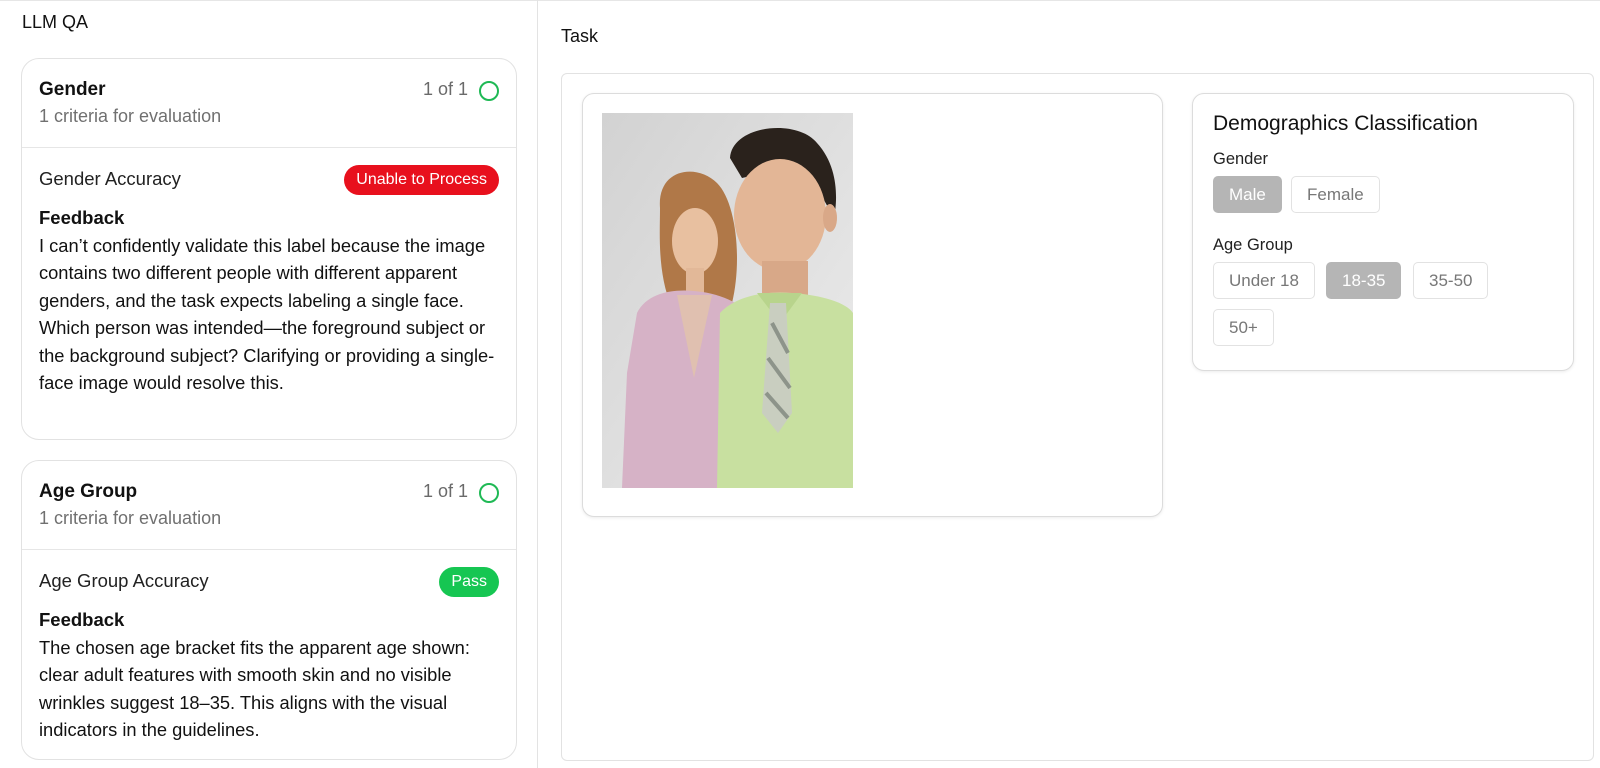 This screenshot has width=1600, height=768. Describe the element at coordinates (1253, 245) in the screenshot. I see `age-group-label: Age Group` at that location.